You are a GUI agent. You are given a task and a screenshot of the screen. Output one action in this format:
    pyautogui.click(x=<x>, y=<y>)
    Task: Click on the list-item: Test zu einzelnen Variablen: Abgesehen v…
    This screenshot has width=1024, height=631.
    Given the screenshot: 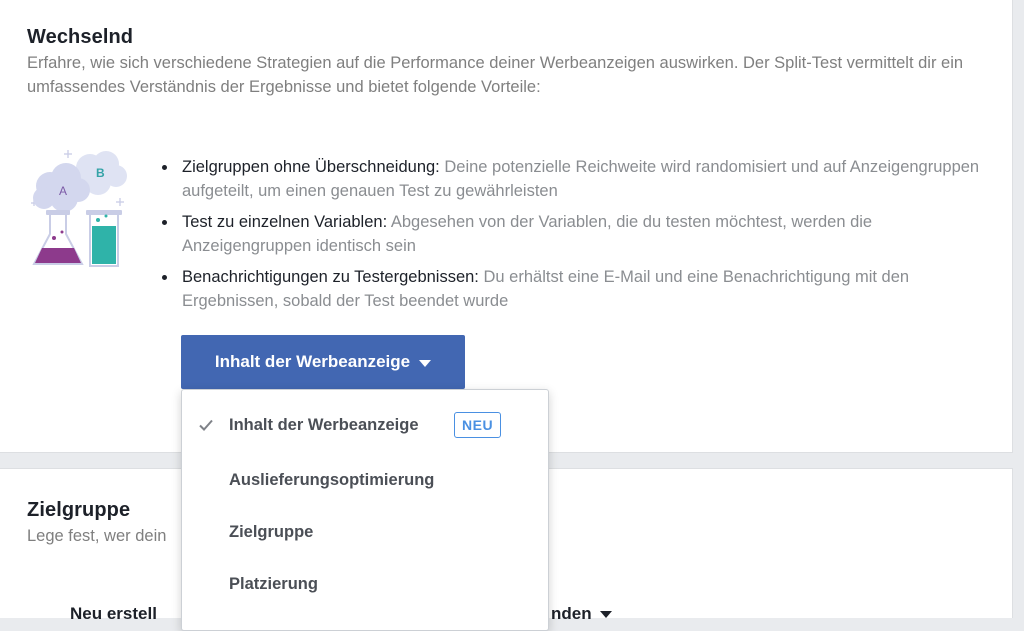 What is the action you would take?
    pyautogui.click(x=570, y=234)
    